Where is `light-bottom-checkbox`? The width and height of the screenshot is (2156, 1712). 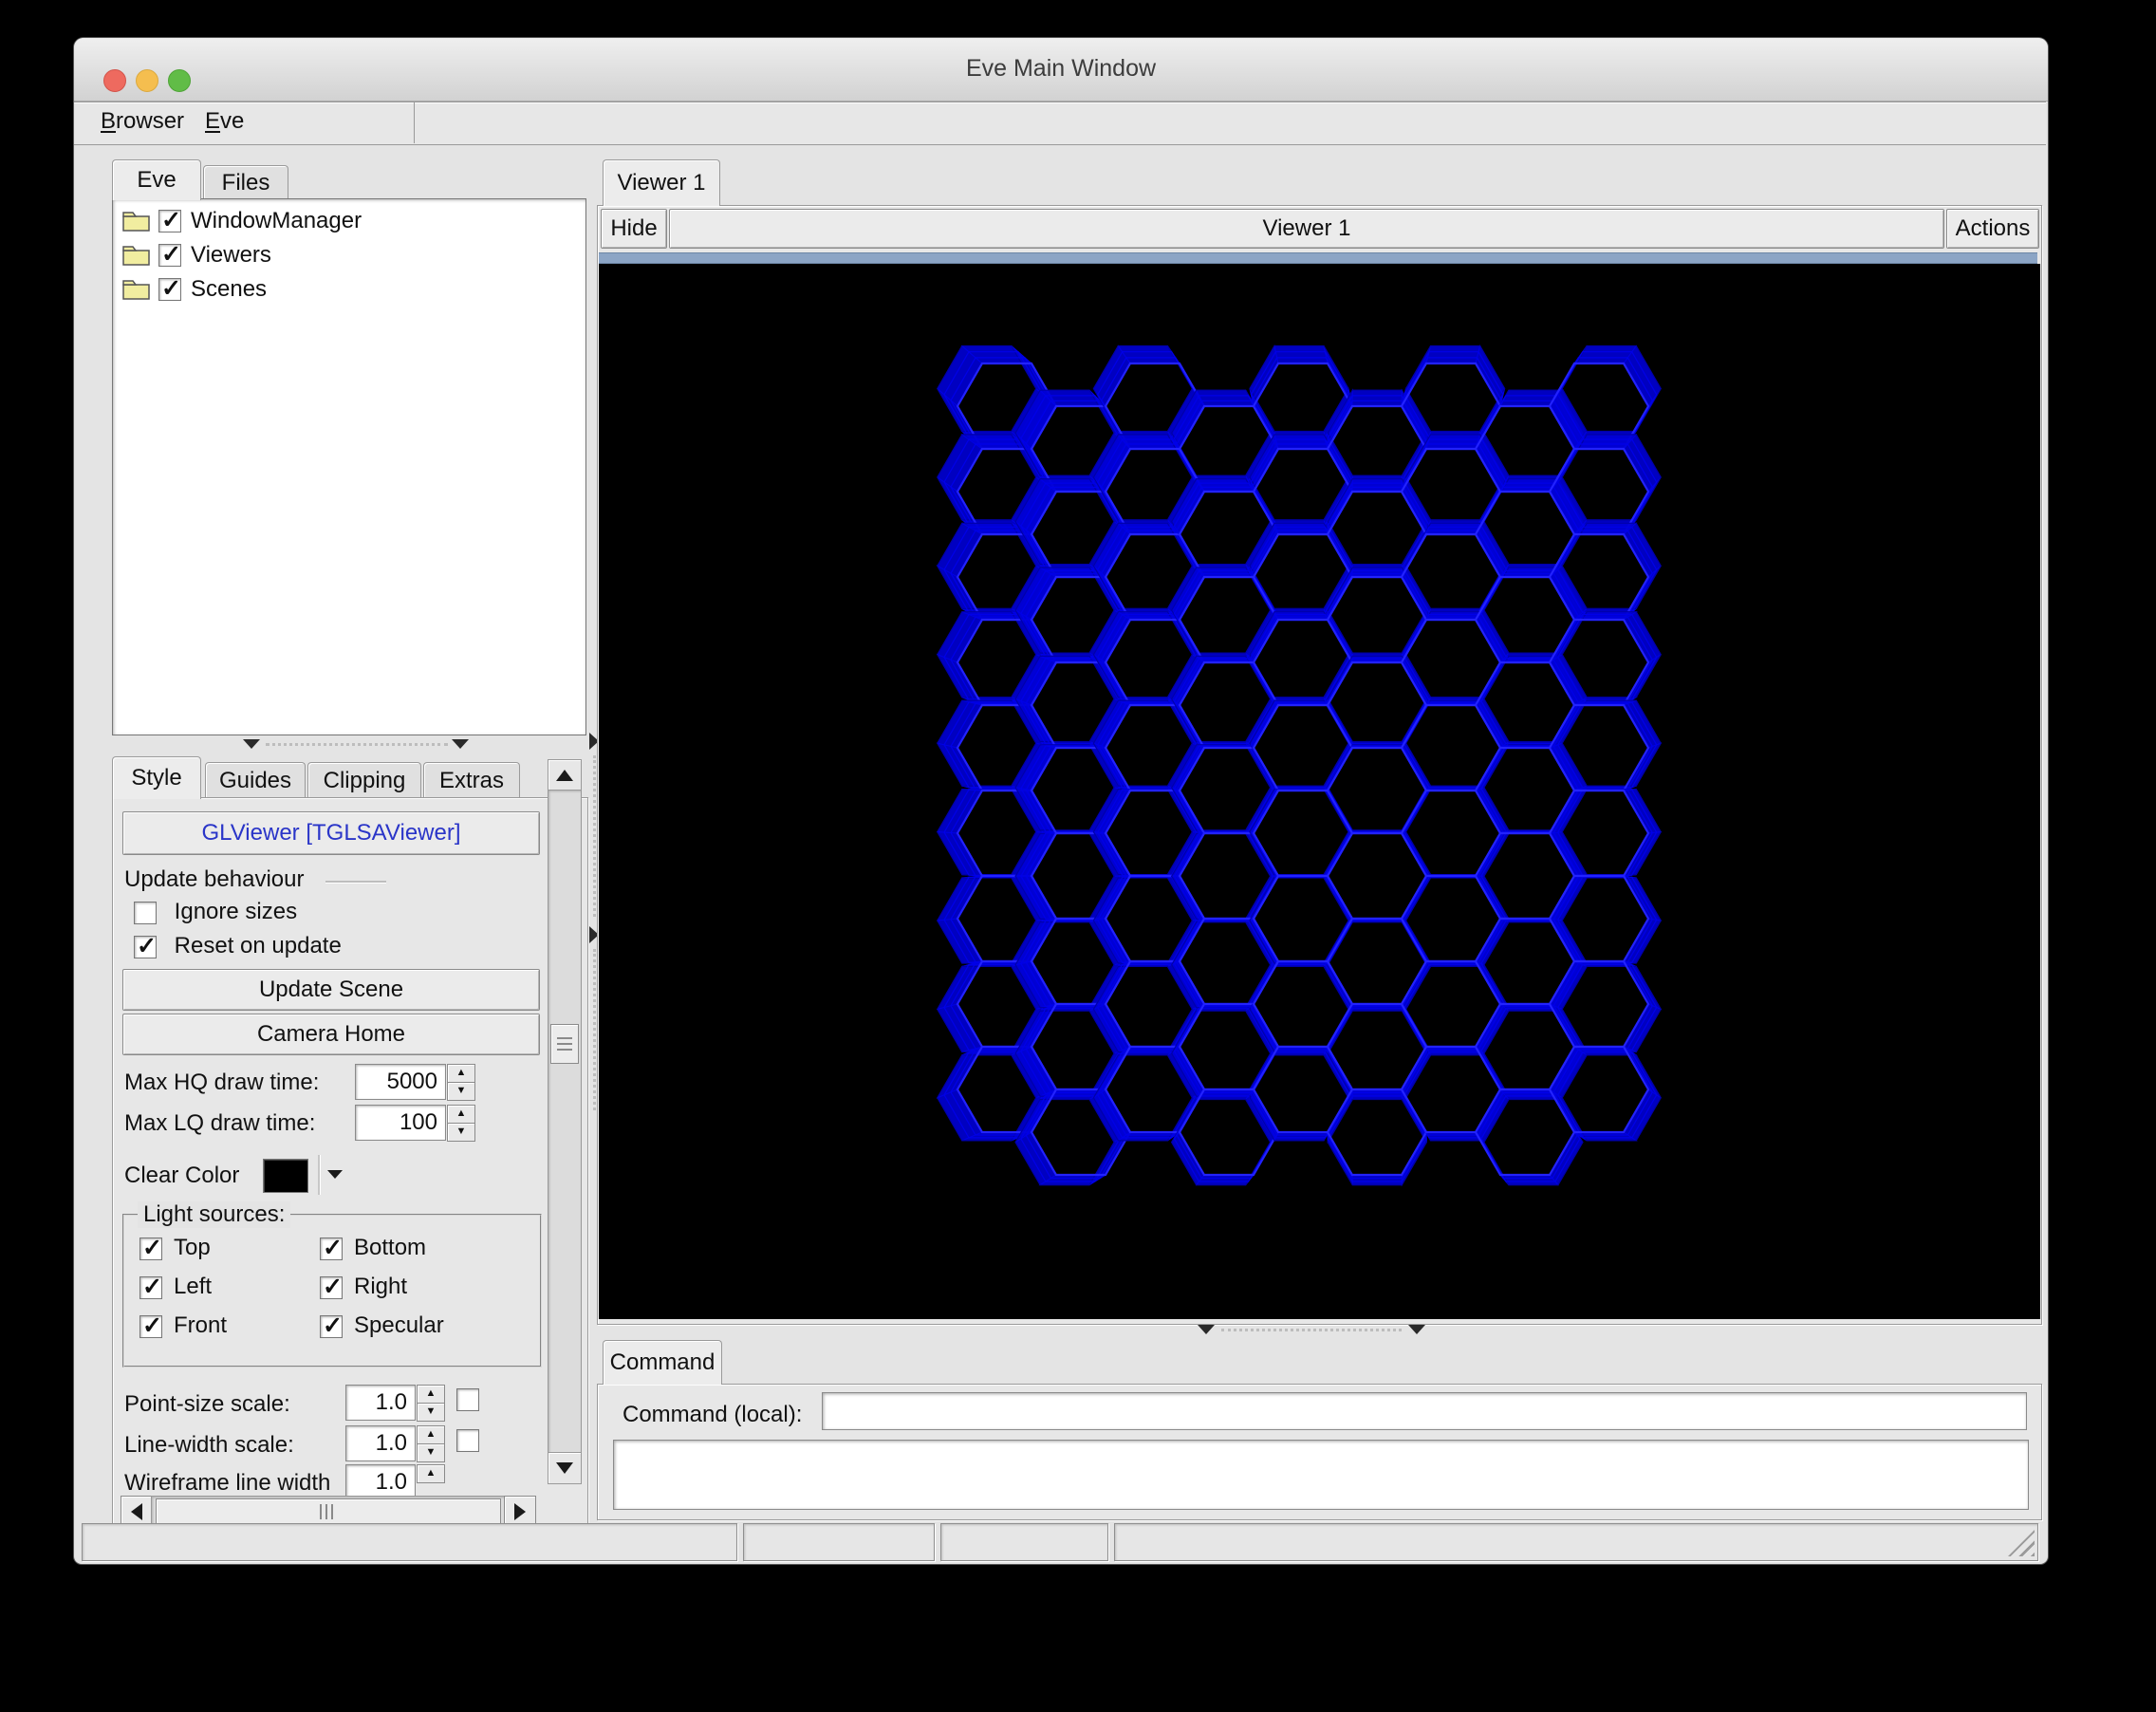
light-bottom-checkbox is located at coordinates (331, 1248).